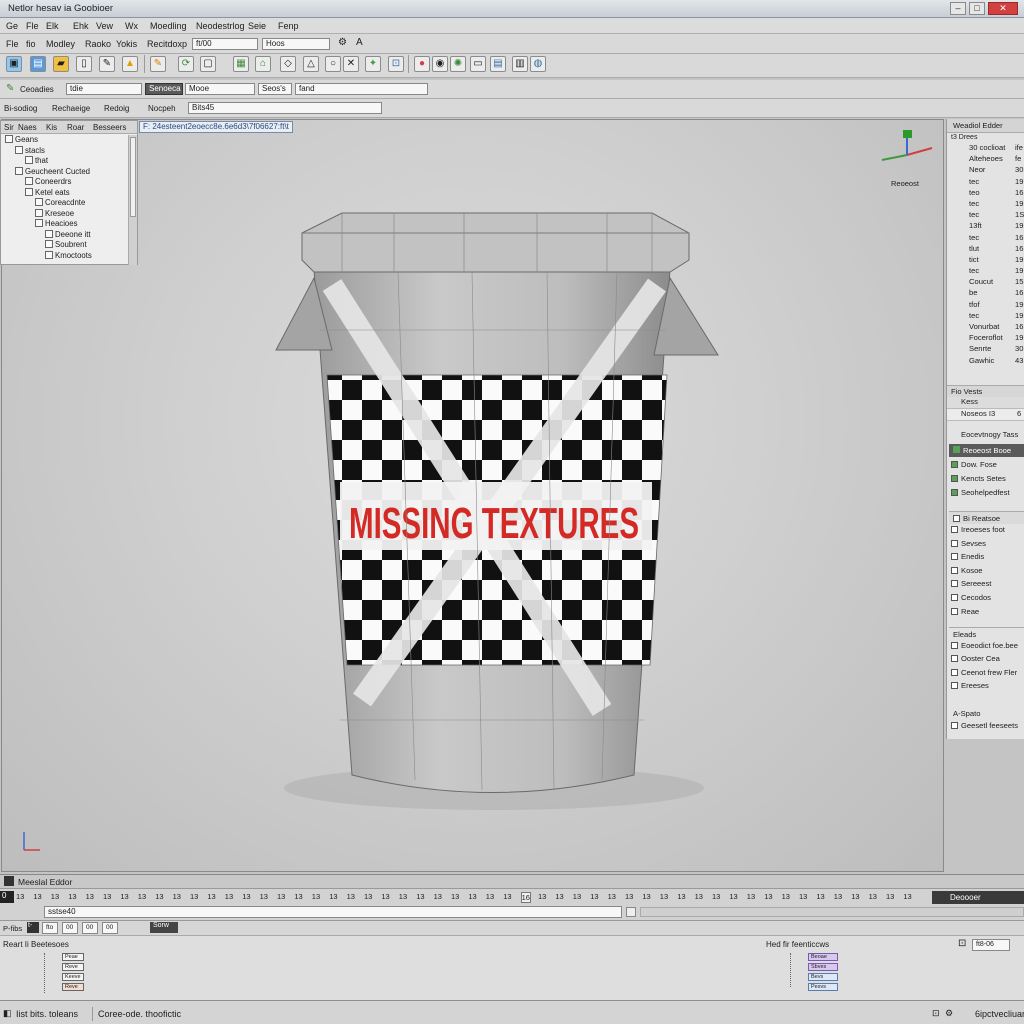  I want to click on menu-item: Fle, so click(32, 26).